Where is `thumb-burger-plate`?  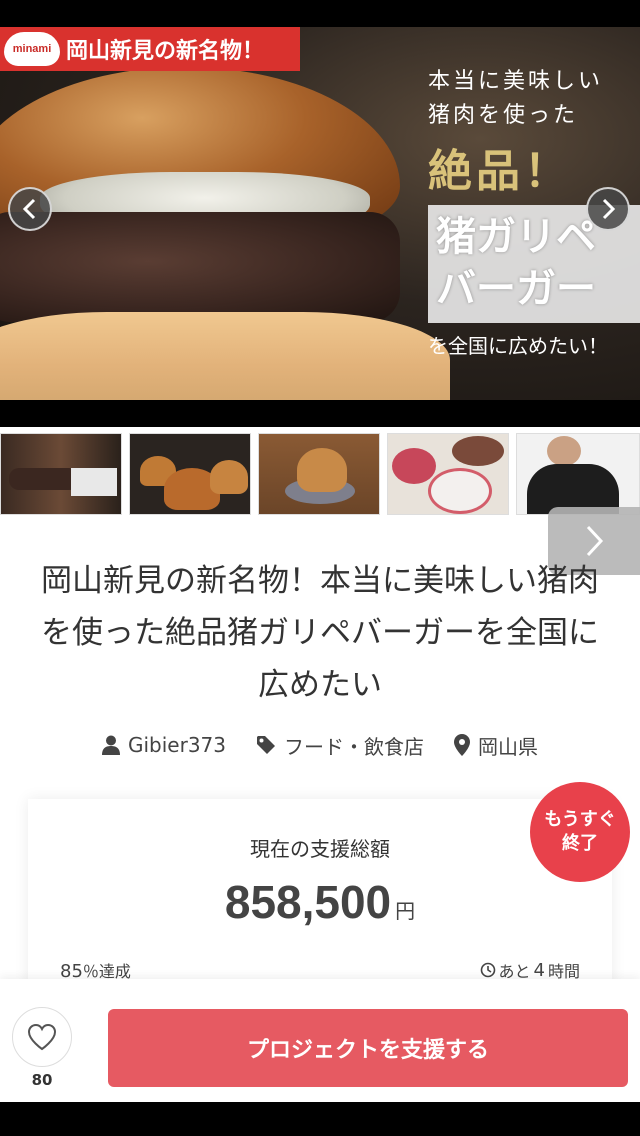 thumb-burger-plate is located at coordinates (319, 474).